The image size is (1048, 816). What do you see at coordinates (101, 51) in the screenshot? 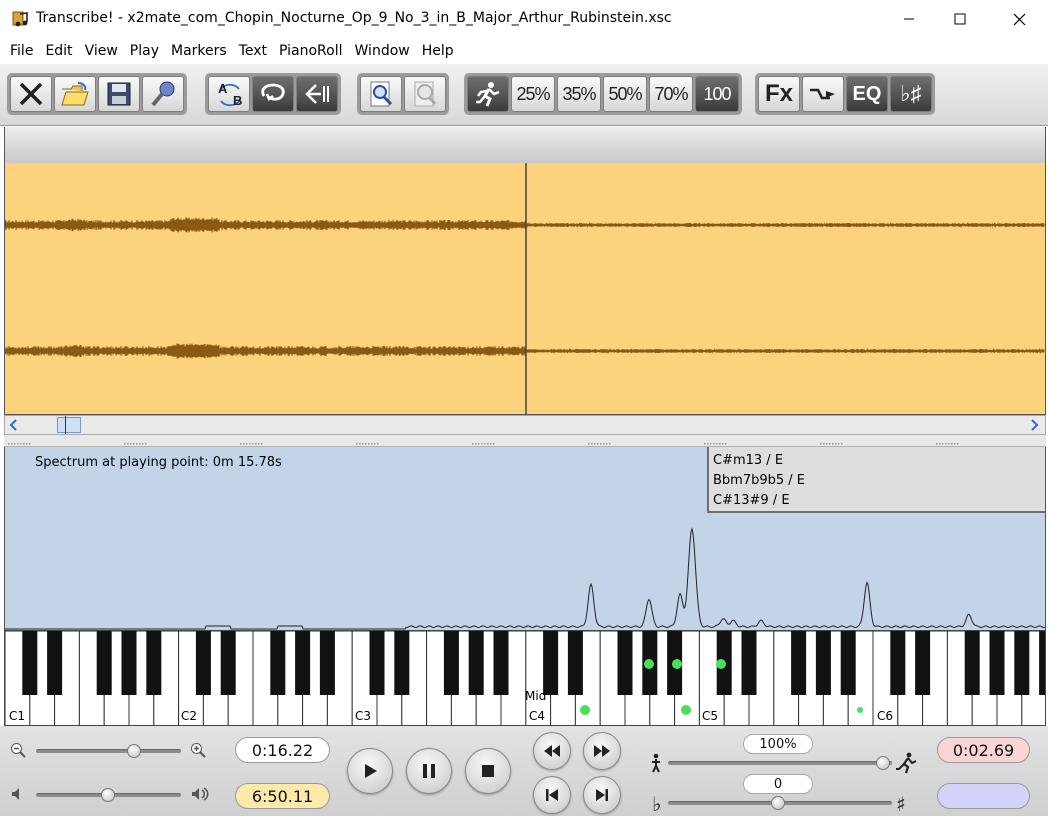
I see `menu-view: View` at bounding box center [101, 51].